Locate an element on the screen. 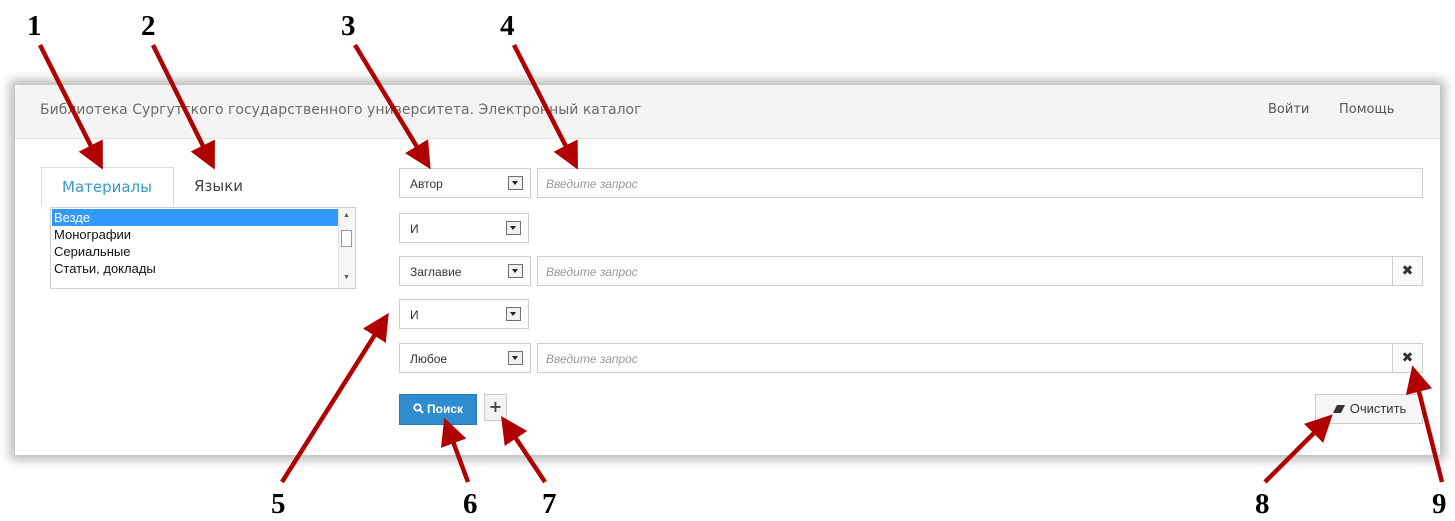 This screenshot has height=521, width=1455. scroll-up-icon: ▲ is located at coordinates (346, 215).